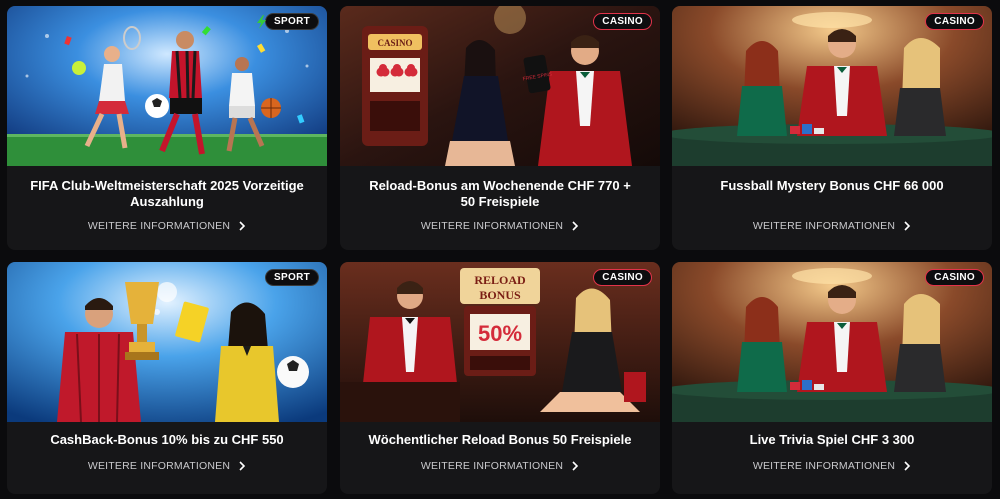 This screenshot has height=499, width=1000. I want to click on slot-reels-text: 50%, so click(500, 333).